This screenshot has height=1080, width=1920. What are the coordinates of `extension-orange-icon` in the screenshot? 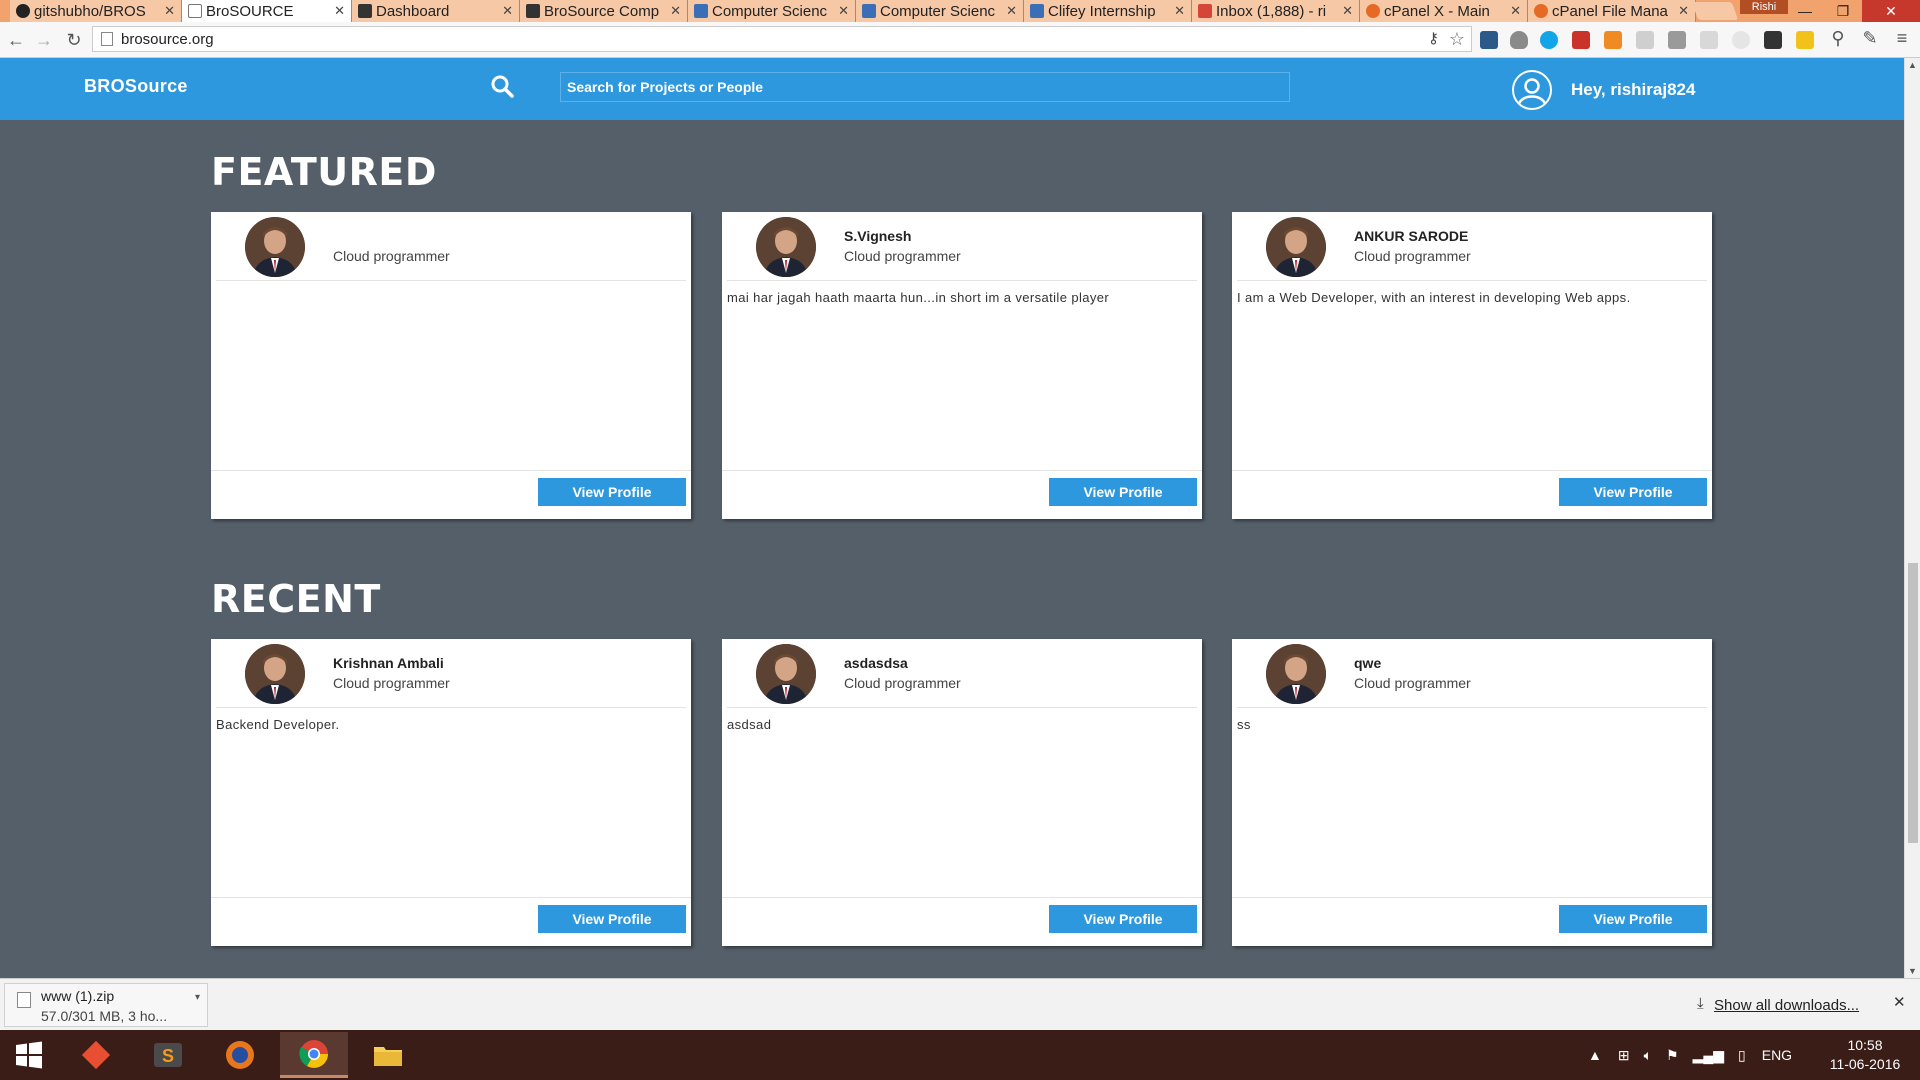 It's located at (1613, 40).